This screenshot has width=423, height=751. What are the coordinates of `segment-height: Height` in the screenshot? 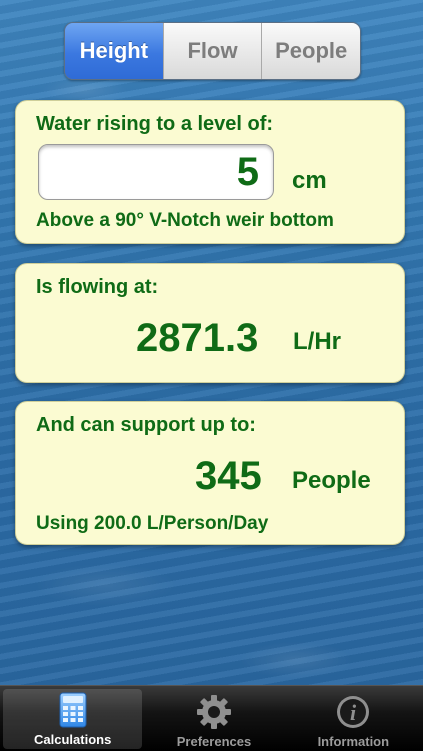 It's located at (114, 51).